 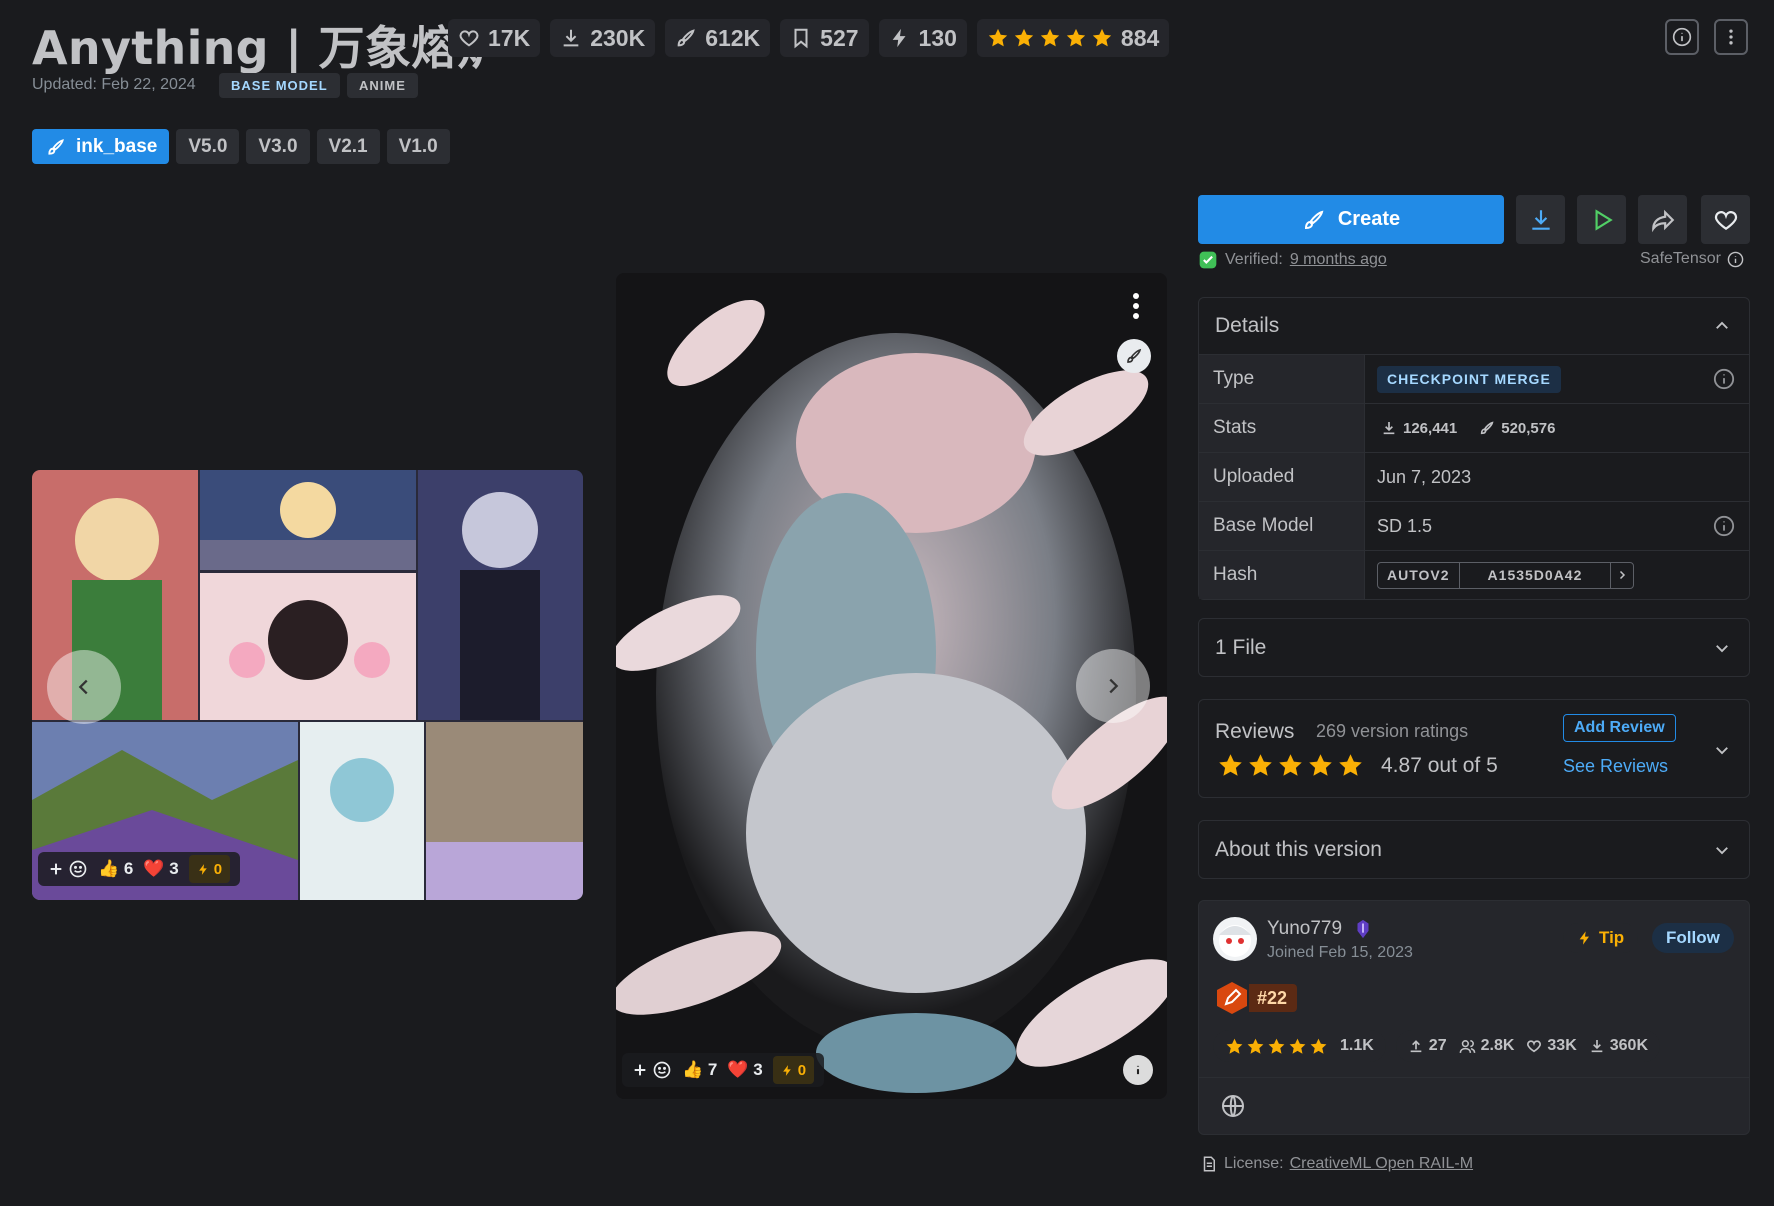 I want to click on chevron-right-icon, so click(x=1114, y=686).